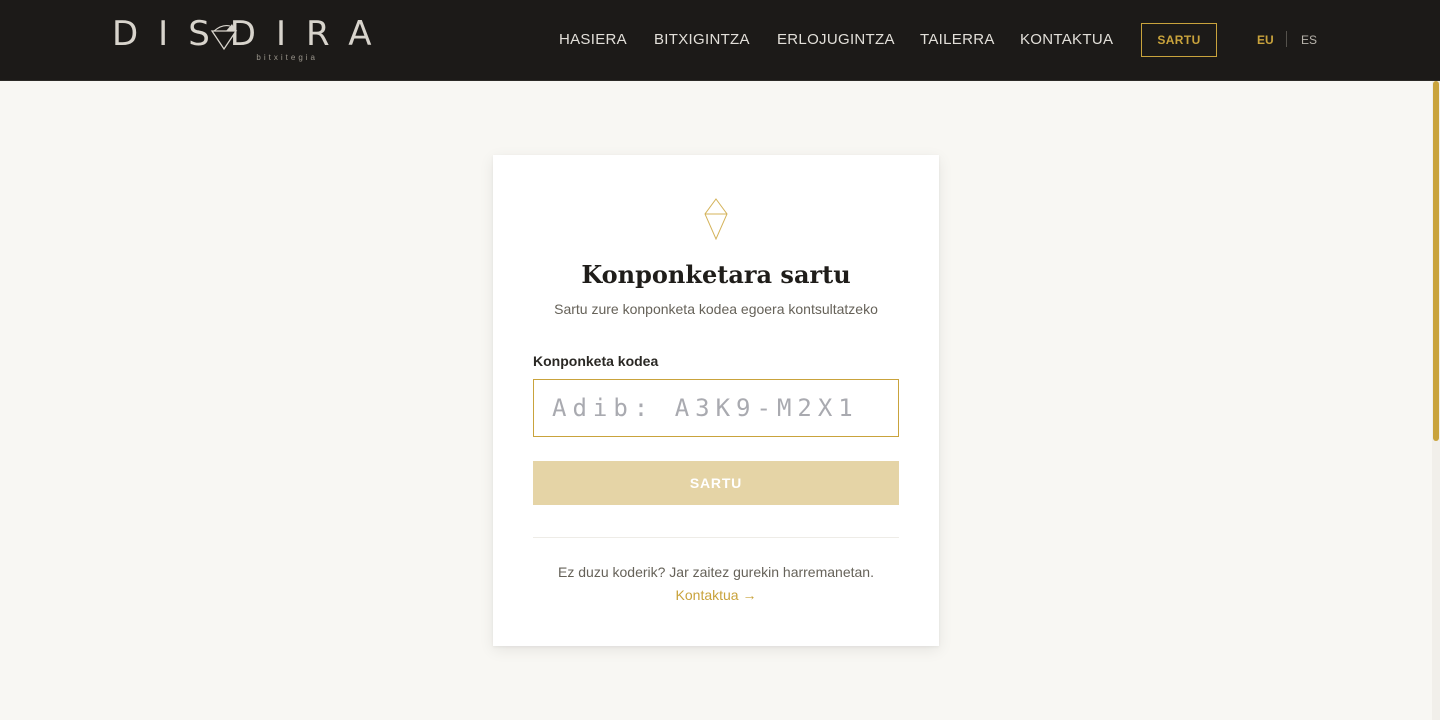 This screenshot has height=720, width=1440. What do you see at coordinates (957, 40) in the screenshot?
I see `nav-item-tailerra: TAILERRA` at bounding box center [957, 40].